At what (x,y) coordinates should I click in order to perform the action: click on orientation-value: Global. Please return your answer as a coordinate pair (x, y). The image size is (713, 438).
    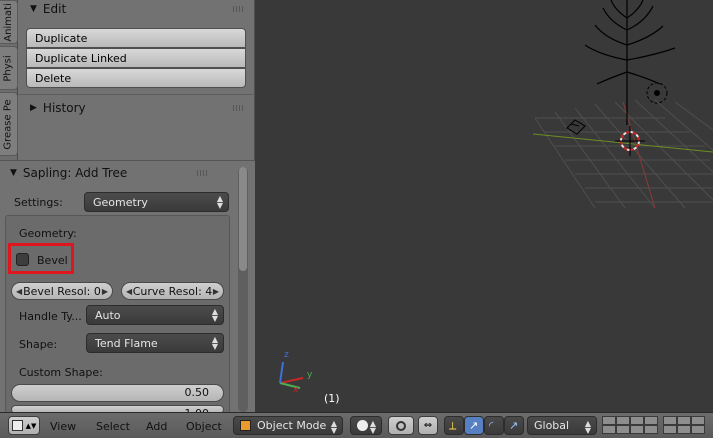
    Looking at the image, I should click on (552, 425).